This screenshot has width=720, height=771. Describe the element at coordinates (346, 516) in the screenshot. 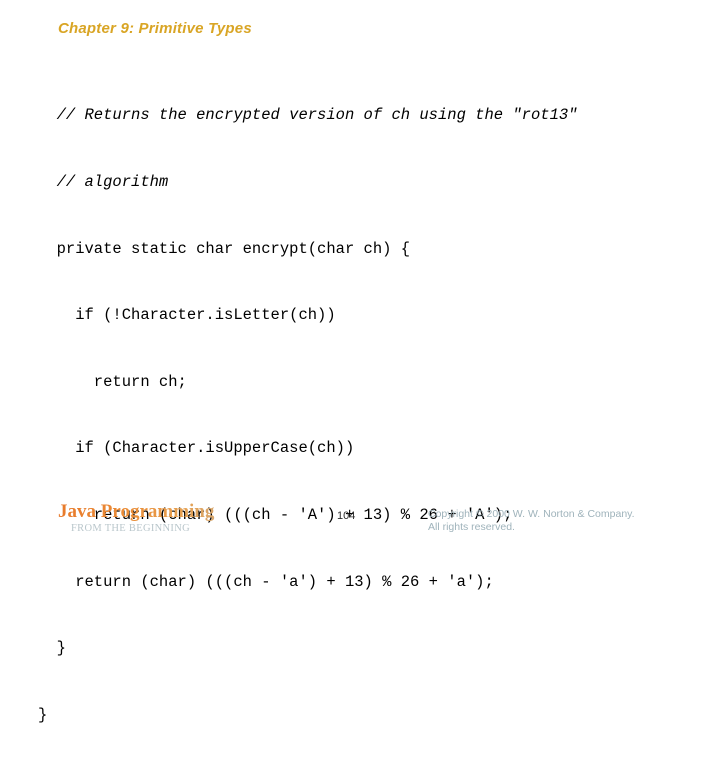

I see `page-number: 104` at that location.